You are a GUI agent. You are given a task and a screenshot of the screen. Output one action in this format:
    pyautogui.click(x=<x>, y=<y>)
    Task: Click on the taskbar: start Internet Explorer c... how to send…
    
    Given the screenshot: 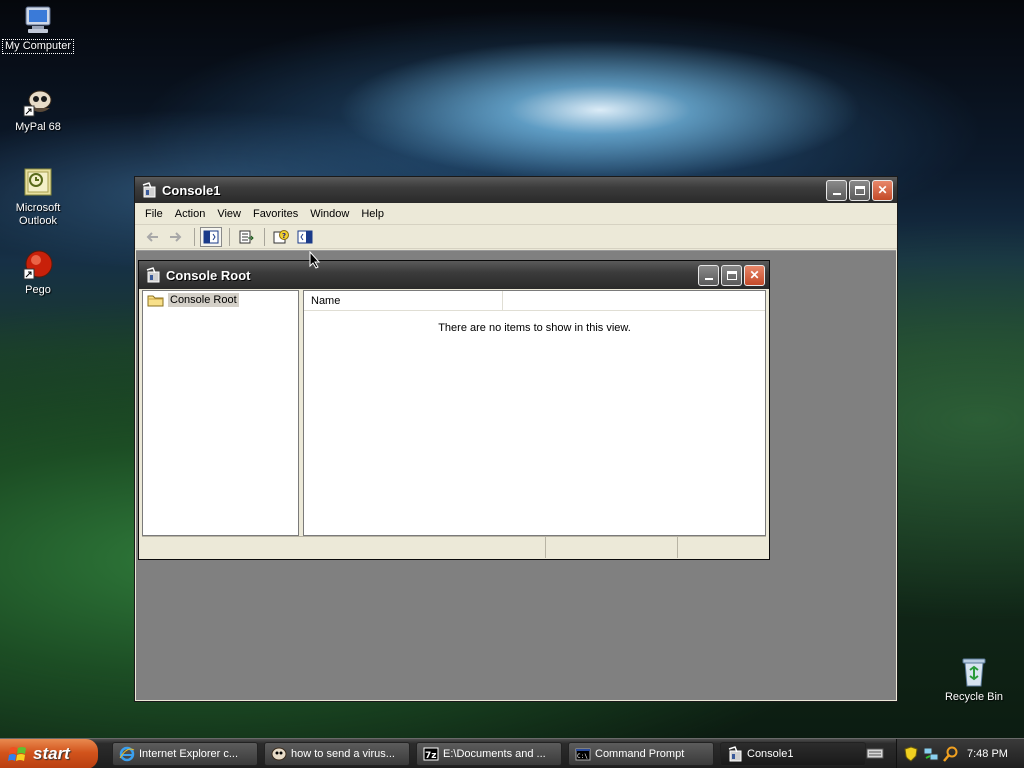 What is the action you would take?
    pyautogui.click(x=512, y=753)
    